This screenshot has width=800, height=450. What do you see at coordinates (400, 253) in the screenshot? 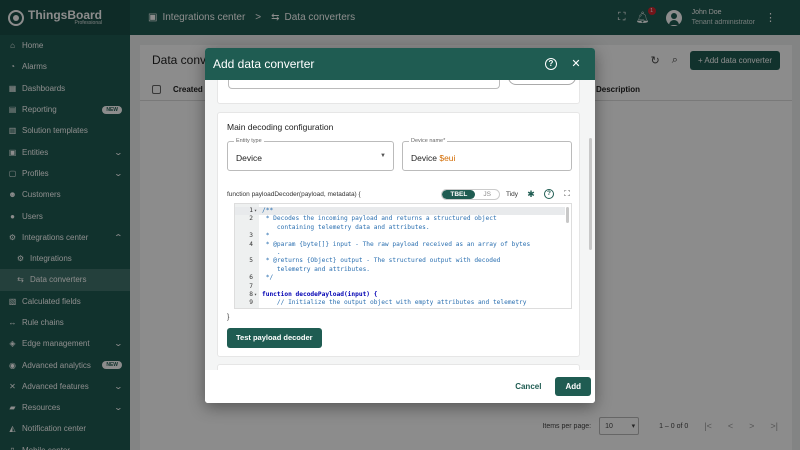
I see `code-line: .` at bounding box center [400, 253].